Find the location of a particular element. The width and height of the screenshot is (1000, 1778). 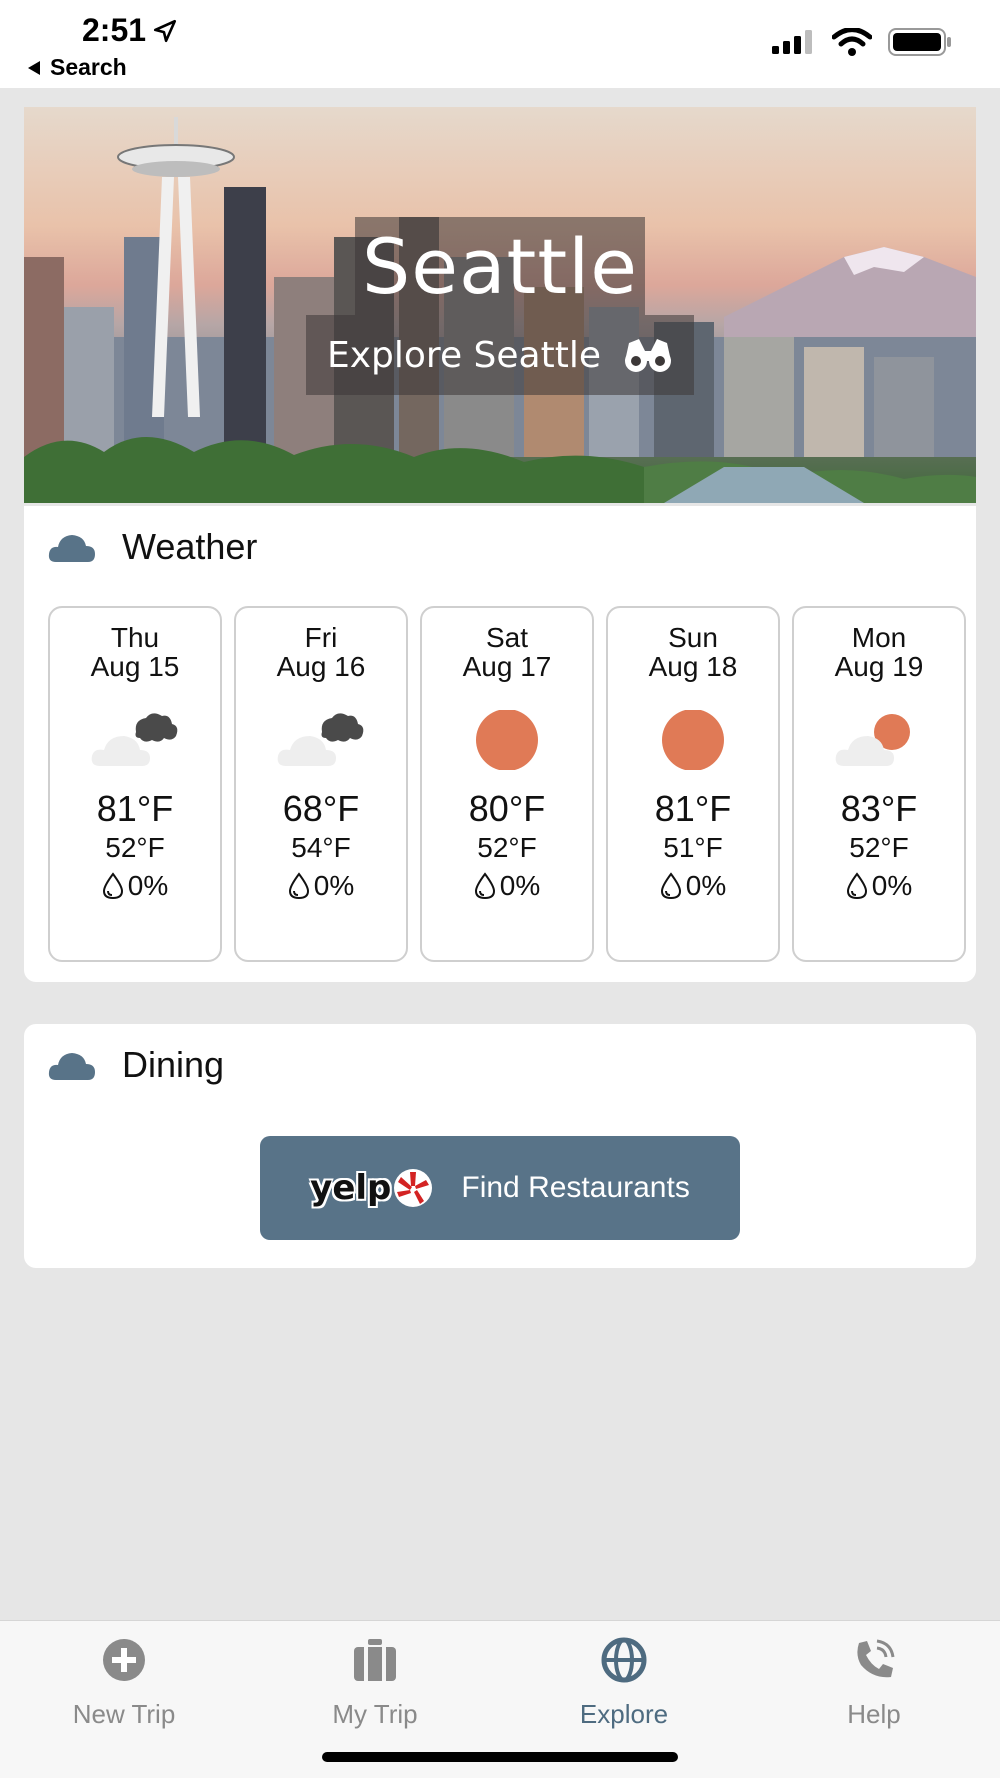

explore-city-label: Explore Seattle is located at coordinates (464, 355).